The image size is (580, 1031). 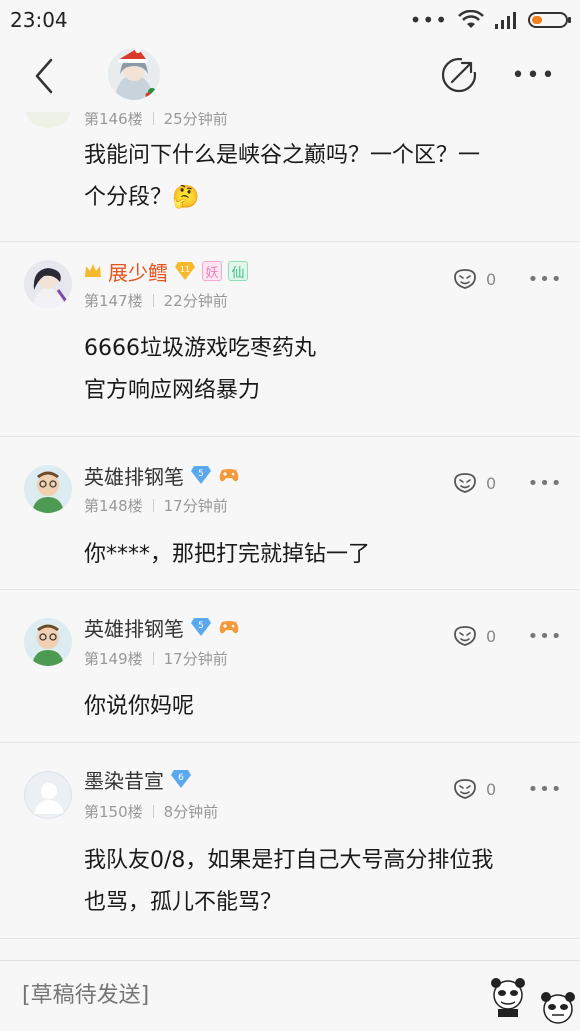 What do you see at coordinates (428, 20) in the screenshot?
I see `status-menu-dots: •••` at bounding box center [428, 20].